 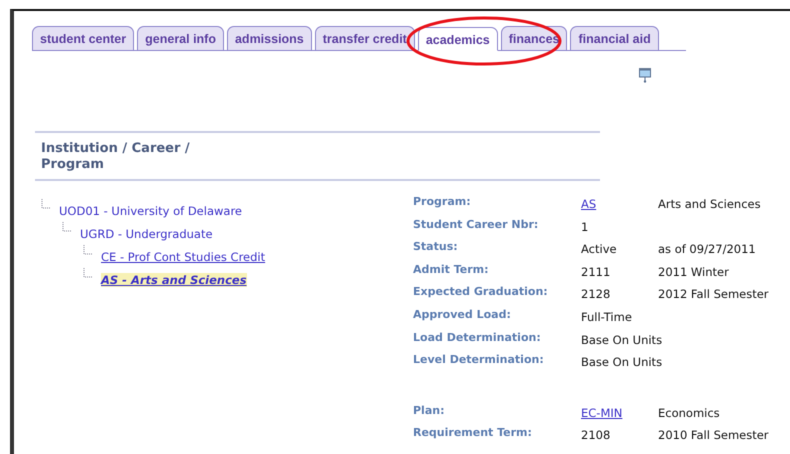 I want to click on field-label: Approved Load:, so click(x=462, y=315).